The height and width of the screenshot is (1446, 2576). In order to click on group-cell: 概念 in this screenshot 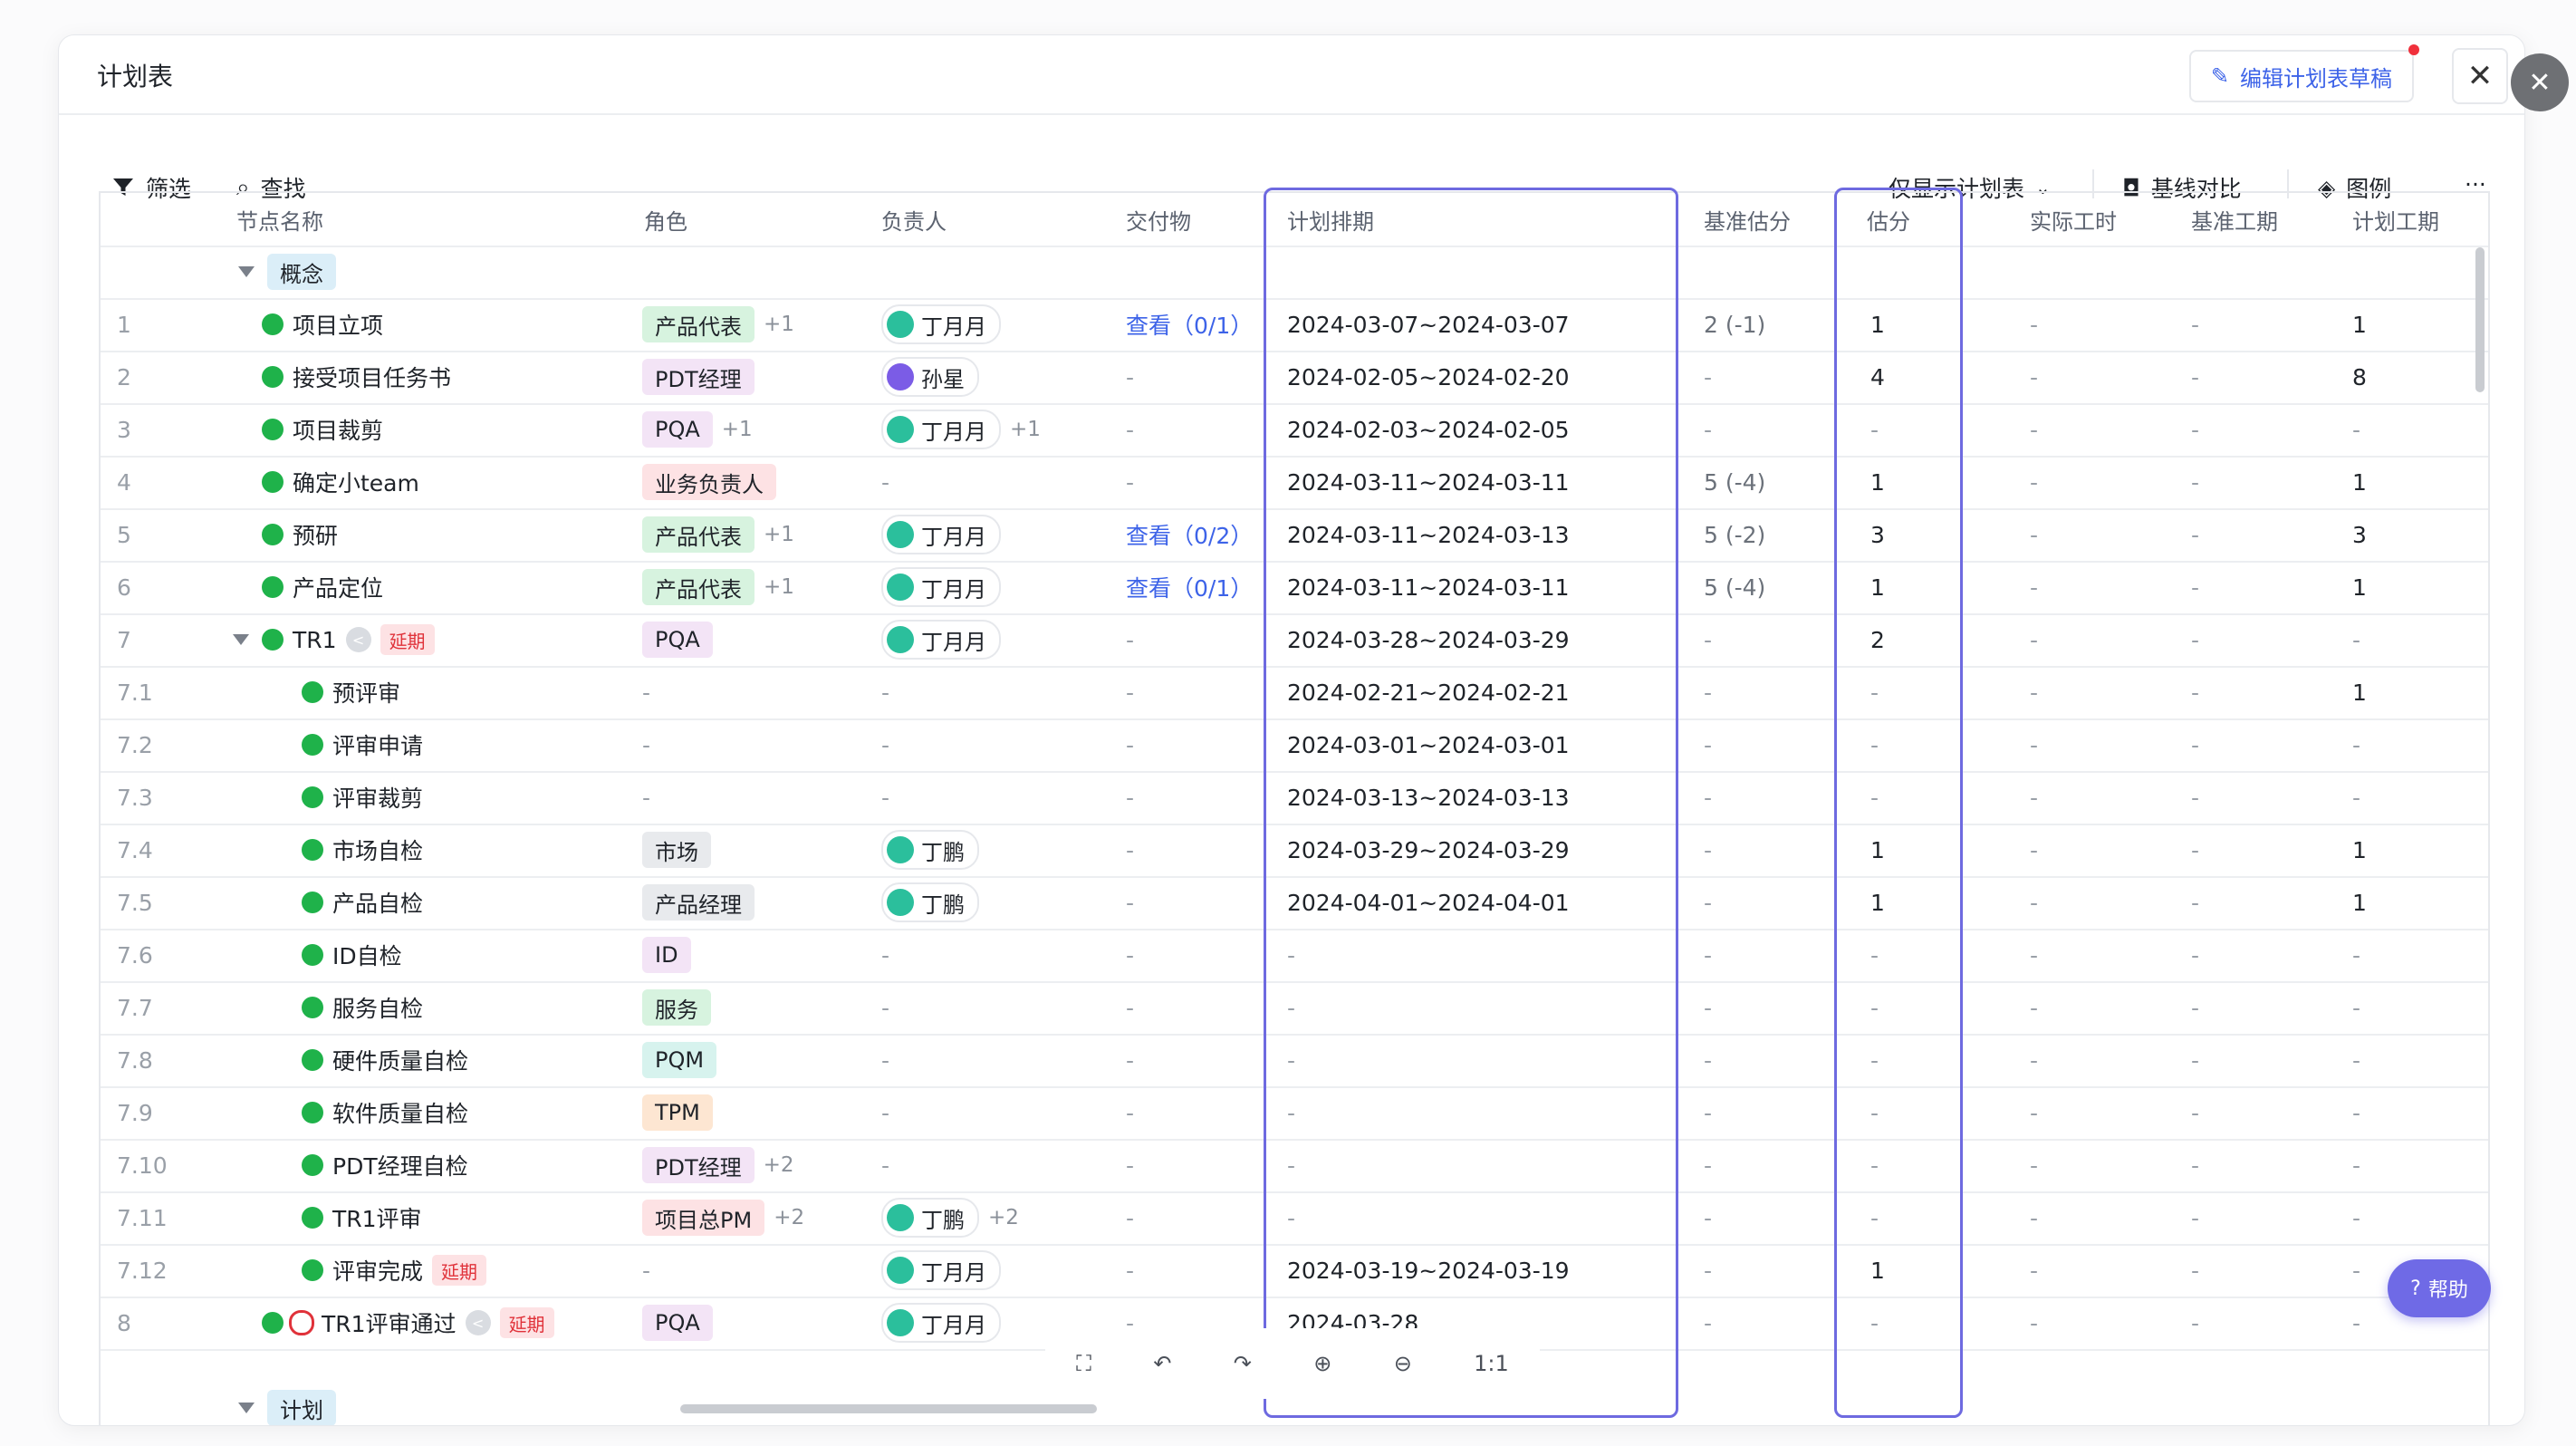, I will do `click(287, 272)`.